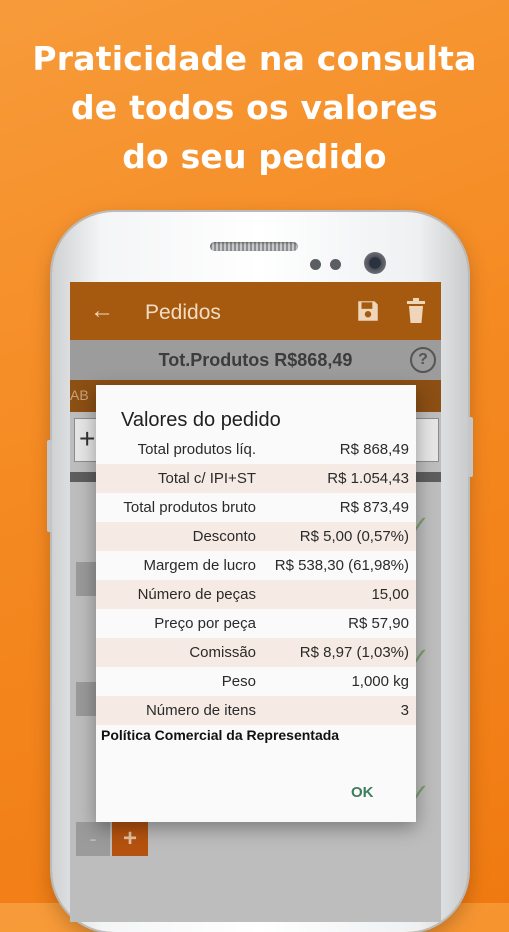 The image size is (509, 932). What do you see at coordinates (335, 264) in the screenshot?
I see `light-sensor` at bounding box center [335, 264].